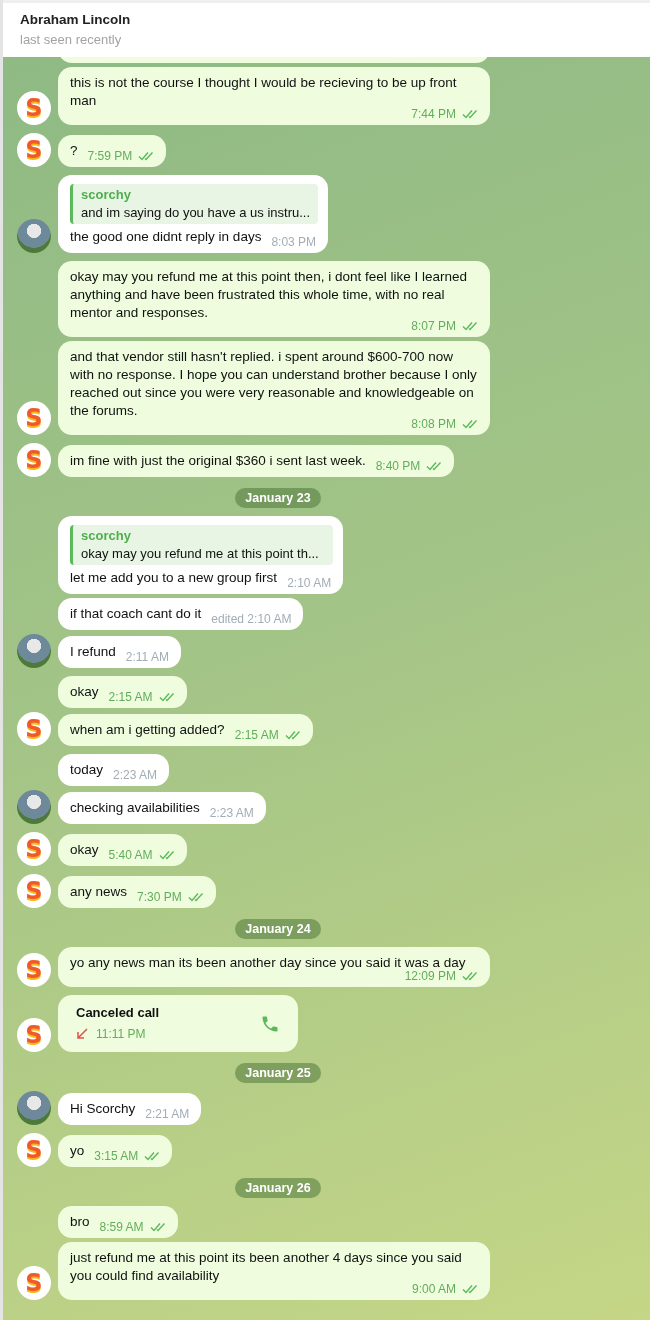 The height and width of the screenshot is (1320, 650). What do you see at coordinates (87, 770) in the screenshot?
I see `message-text: today` at bounding box center [87, 770].